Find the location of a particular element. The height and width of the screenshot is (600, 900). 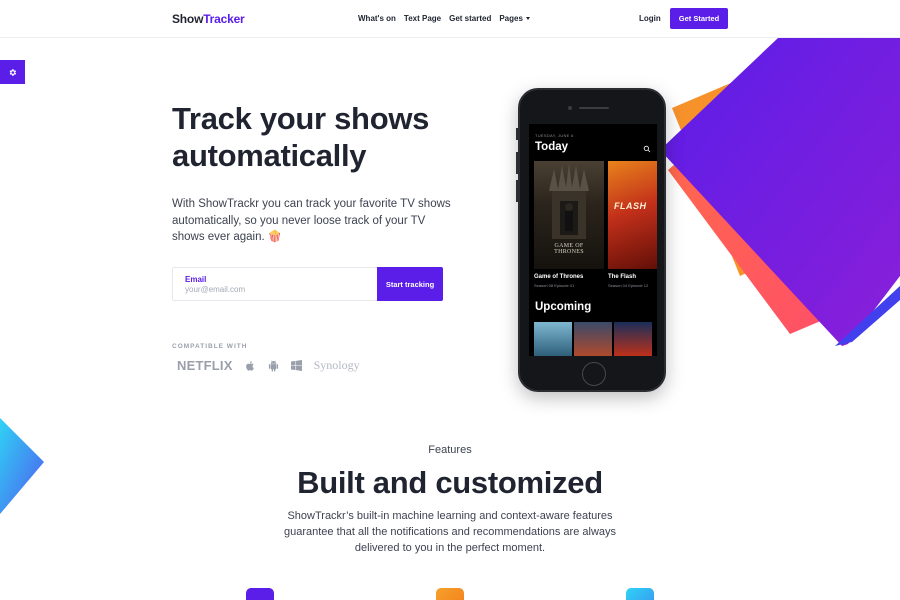

email-field-wrapper: Email is located at coordinates (274, 284).